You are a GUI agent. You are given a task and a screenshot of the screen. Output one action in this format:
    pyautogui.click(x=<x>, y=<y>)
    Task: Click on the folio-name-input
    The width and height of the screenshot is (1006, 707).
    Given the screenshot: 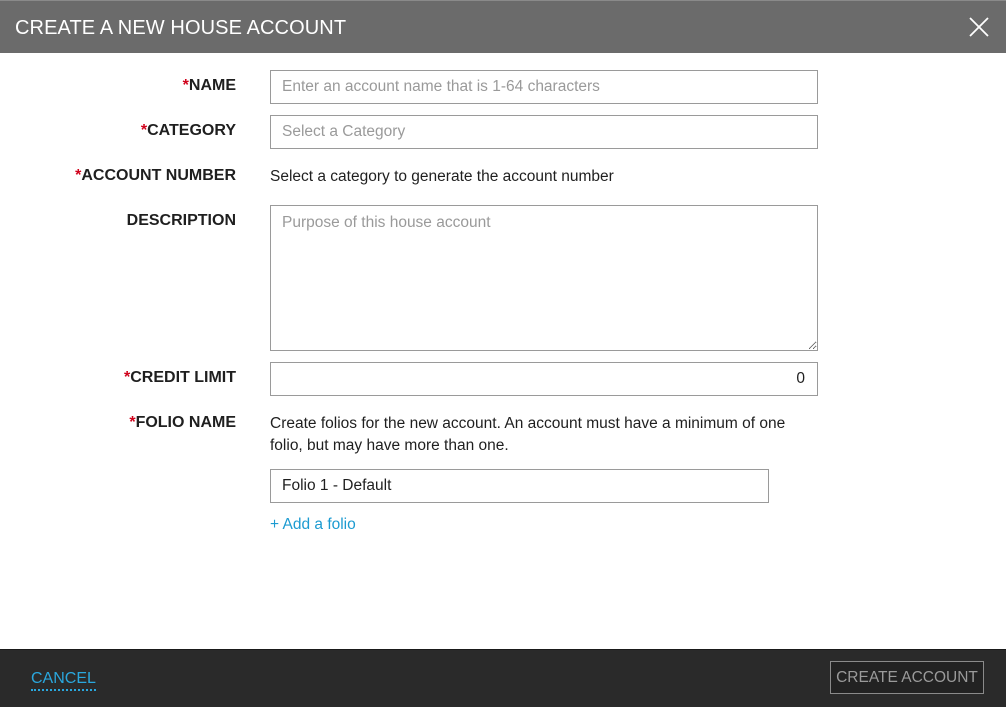 What is the action you would take?
    pyautogui.click(x=519, y=486)
    